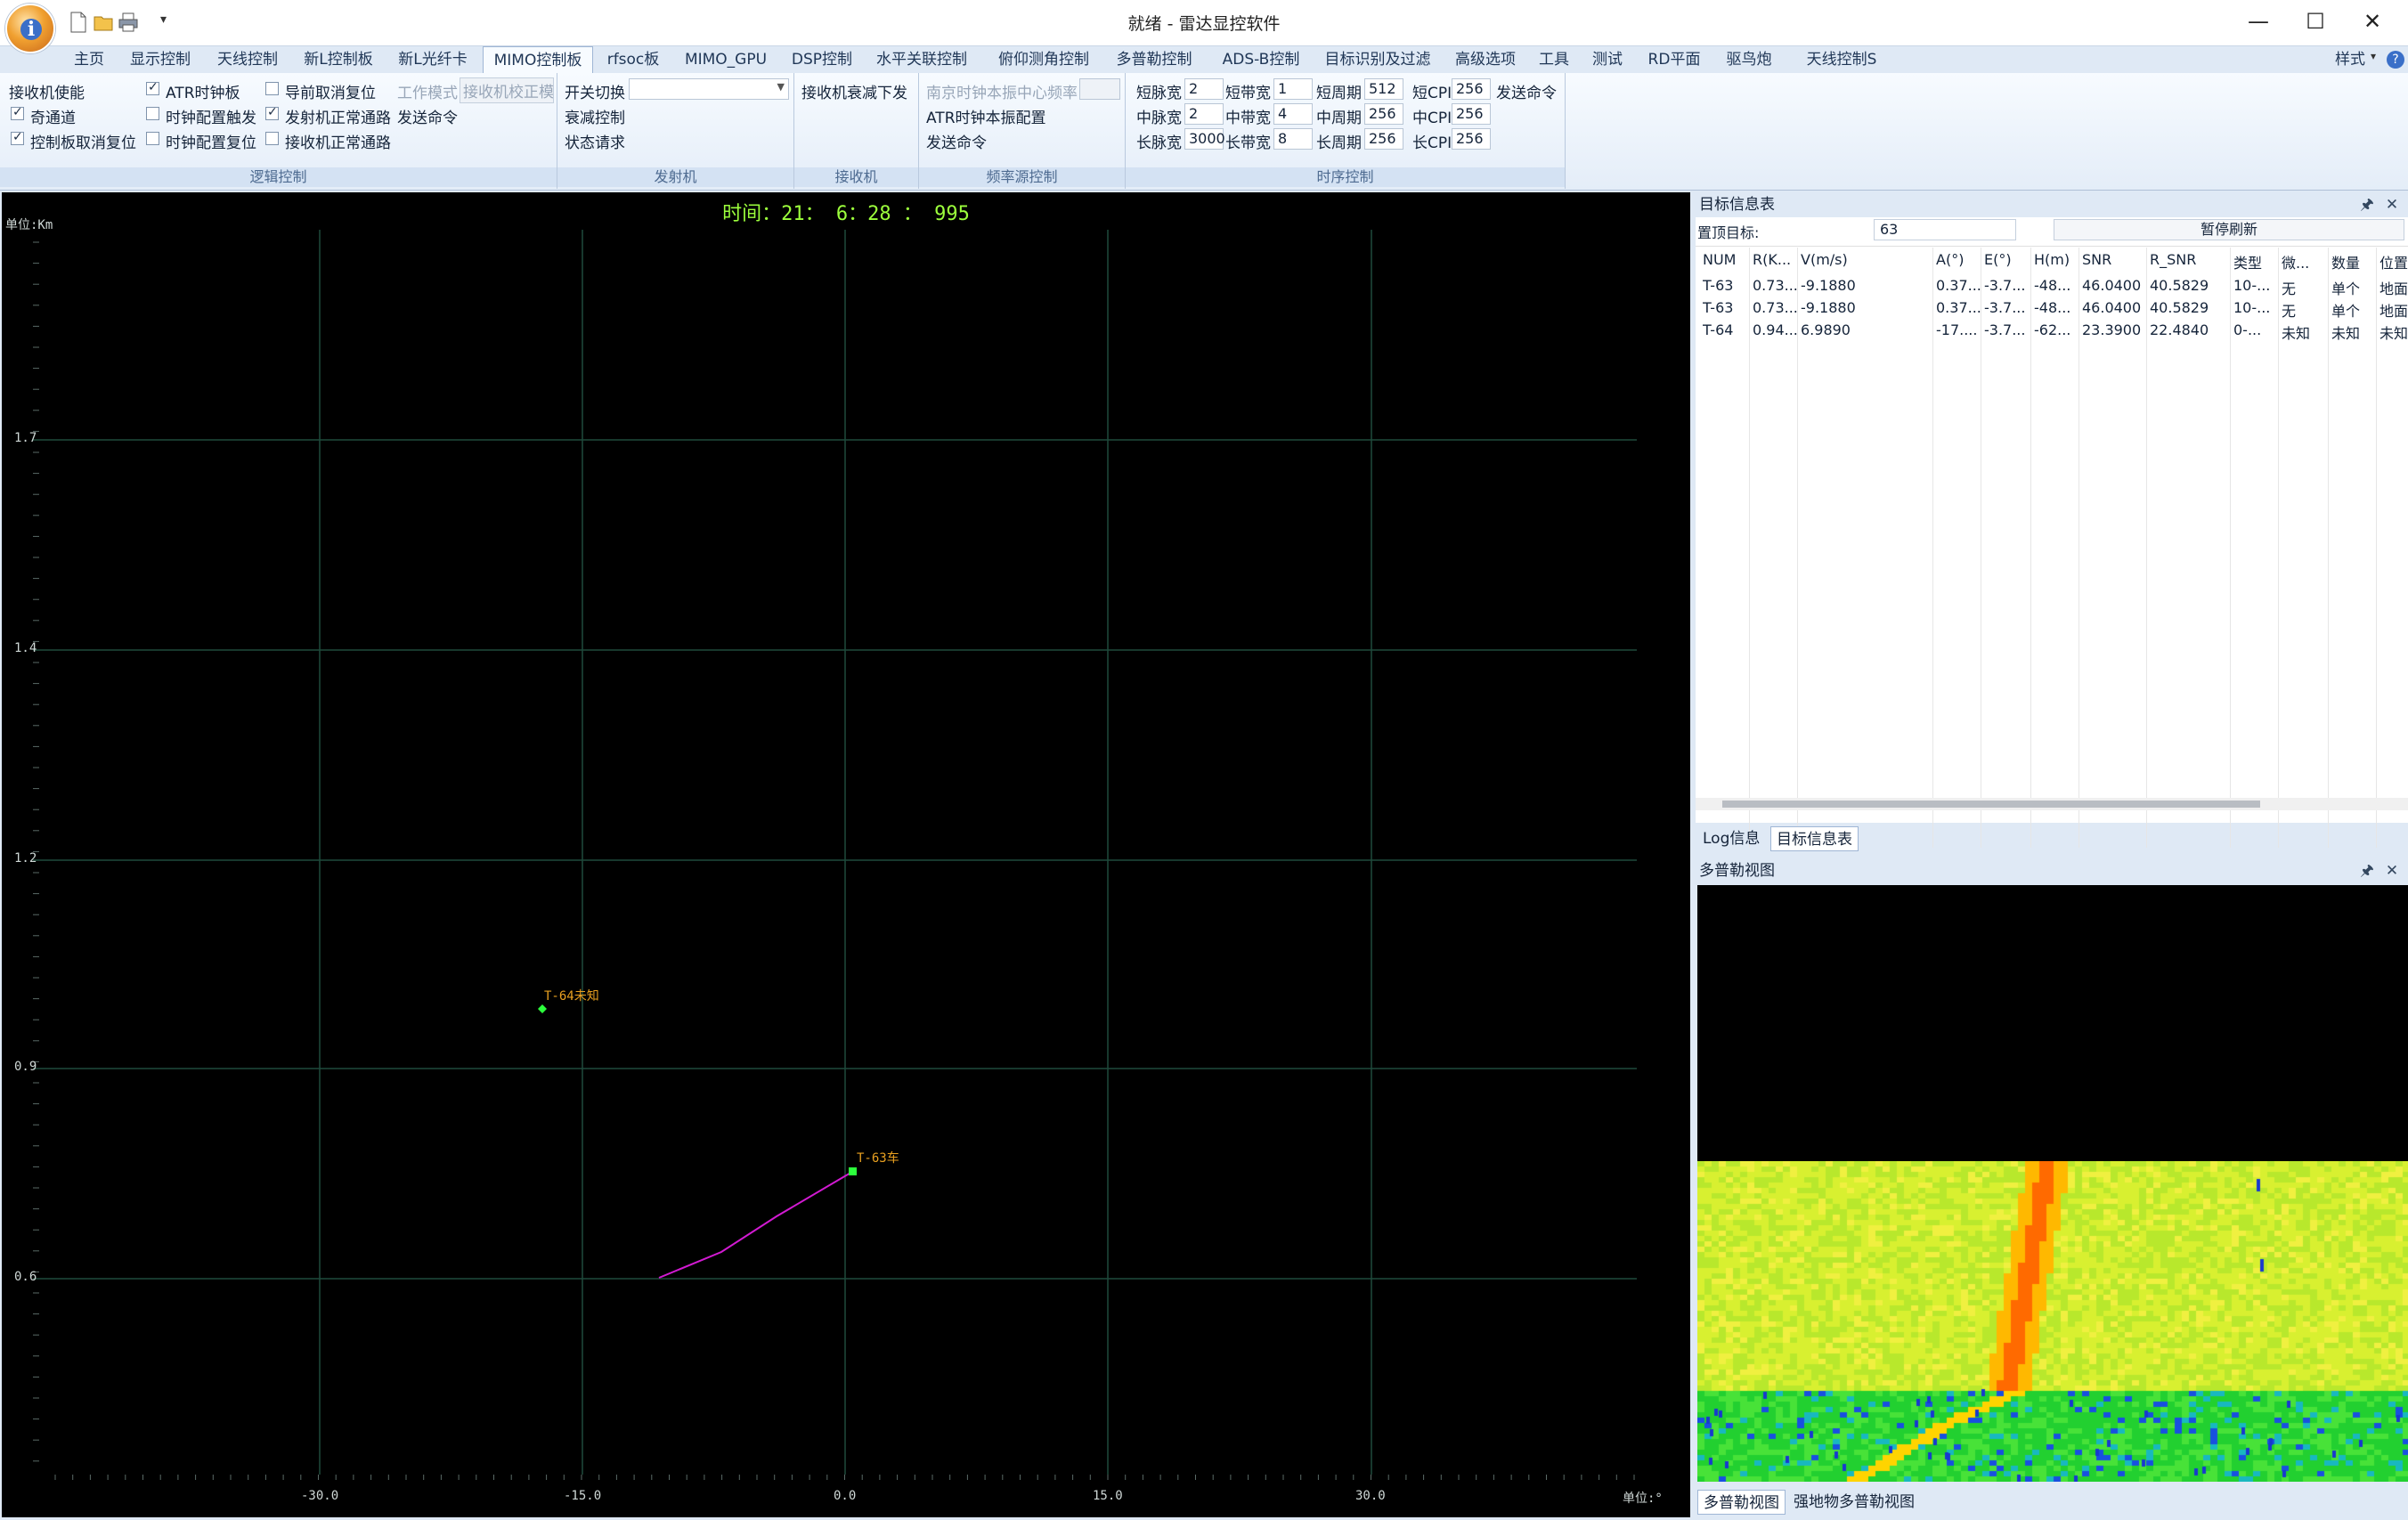 The height and width of the screenshot is (1520, 2408). What do you see at coordinates (1293, 89) in the screenshot?
I see `short-bw-input: 1` at bounding box center [1293, 89].